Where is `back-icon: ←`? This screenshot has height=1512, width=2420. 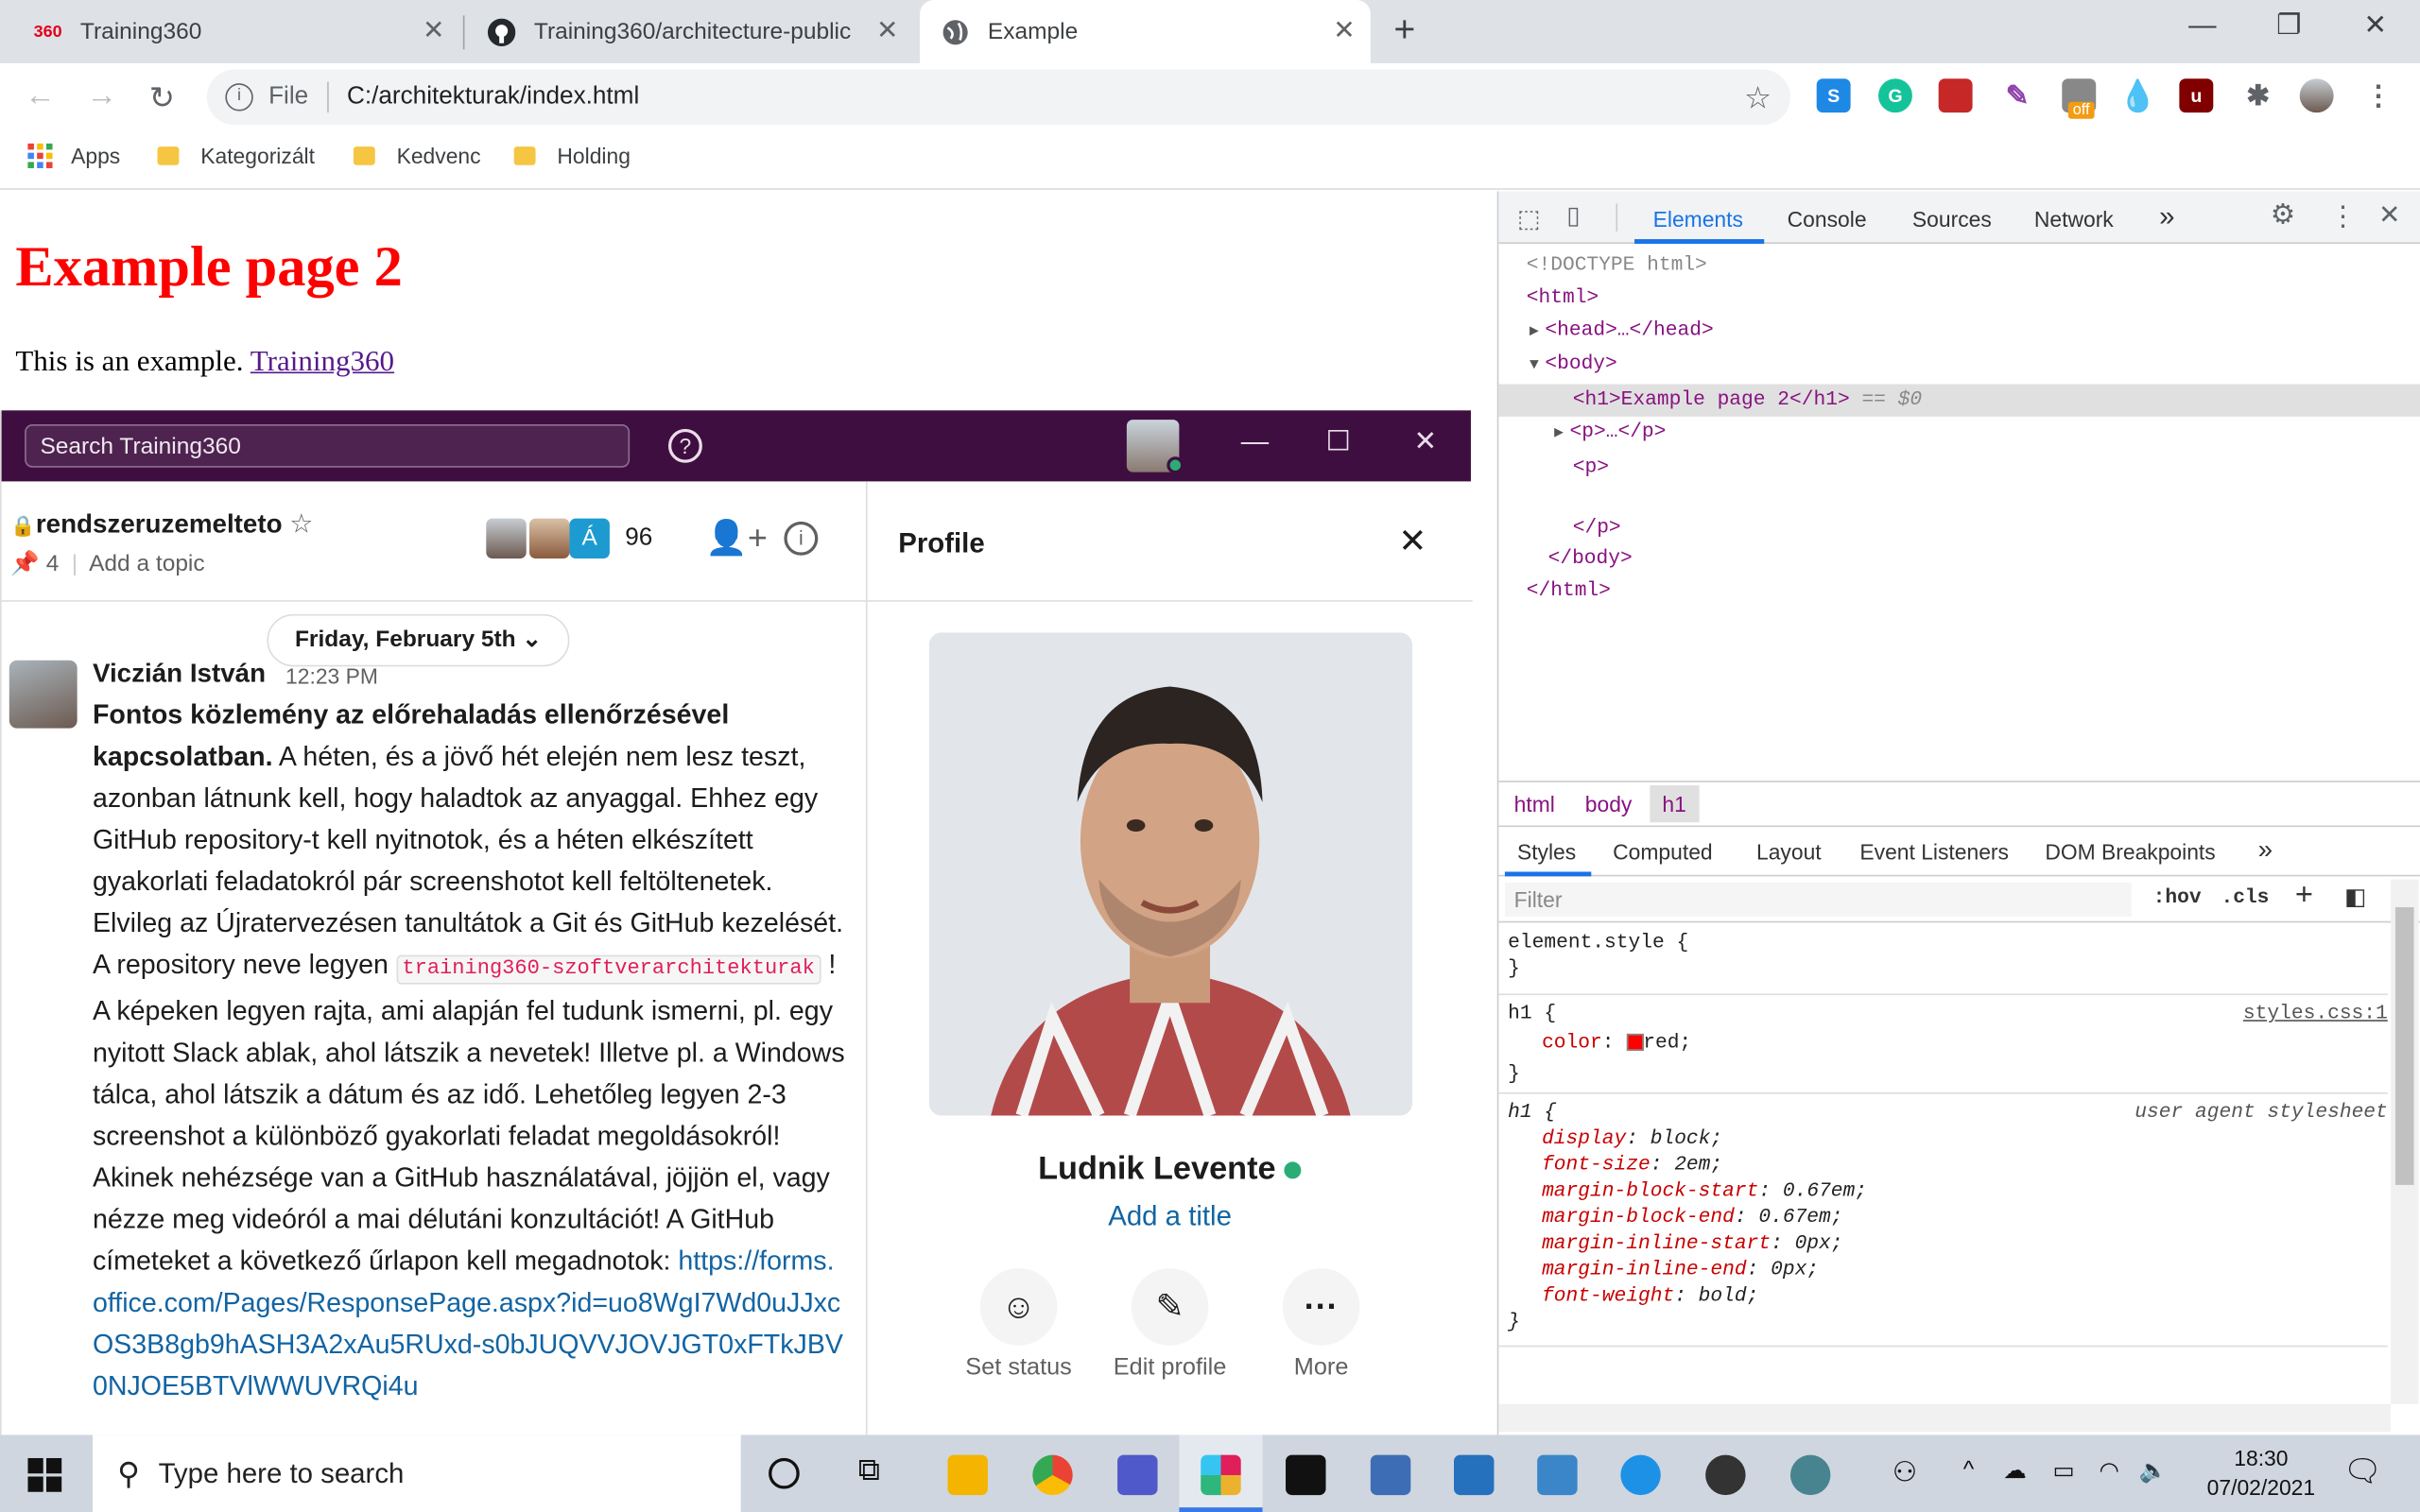
back-icon: ← is located at coordinates (40, 96).